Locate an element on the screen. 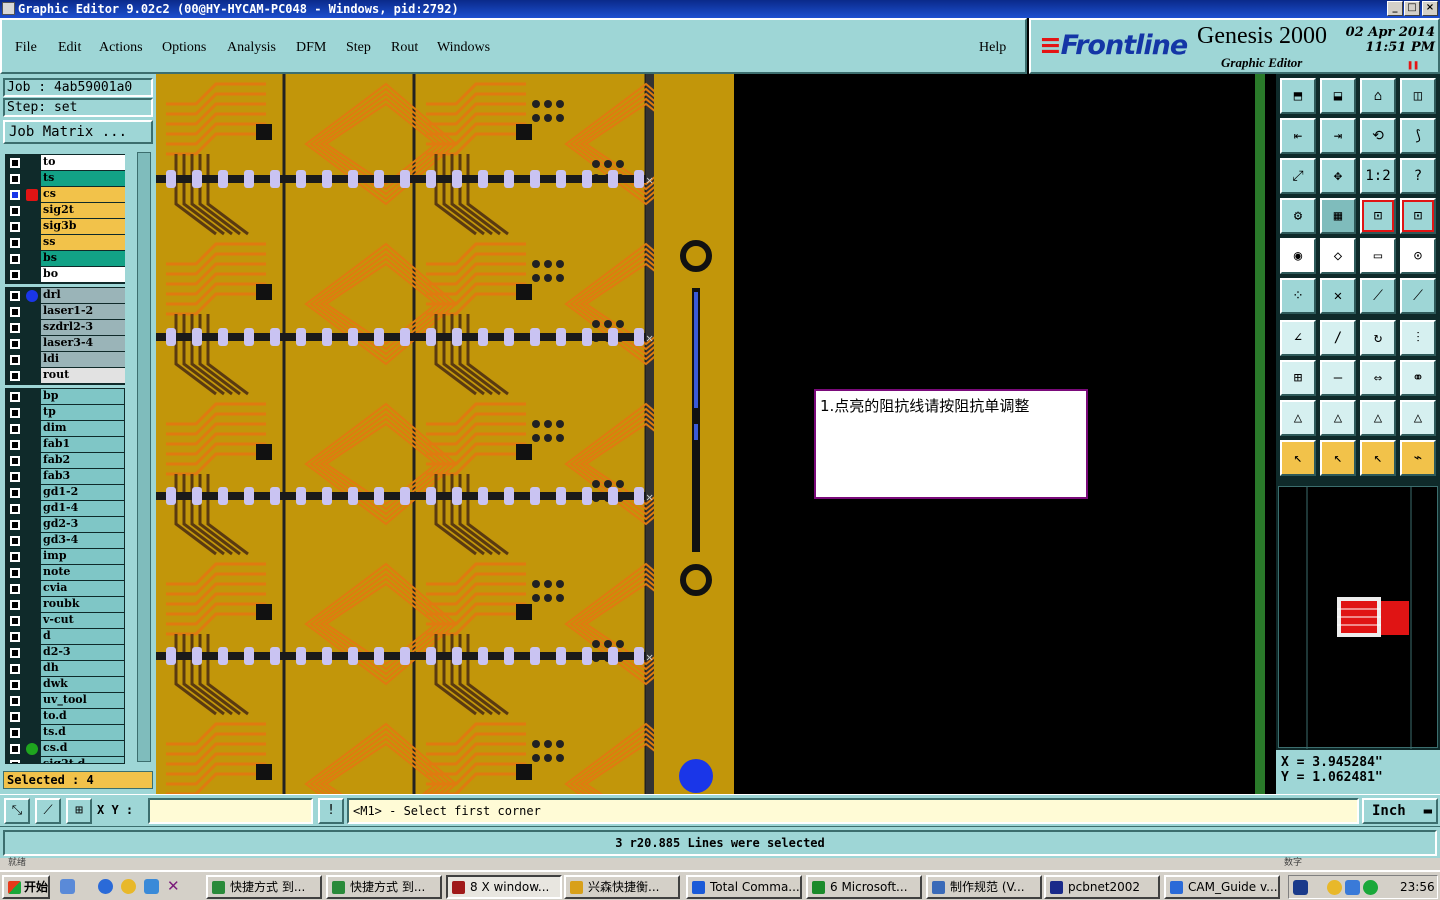  menu-analysis: Analysis is located at coordinates (251, 48).